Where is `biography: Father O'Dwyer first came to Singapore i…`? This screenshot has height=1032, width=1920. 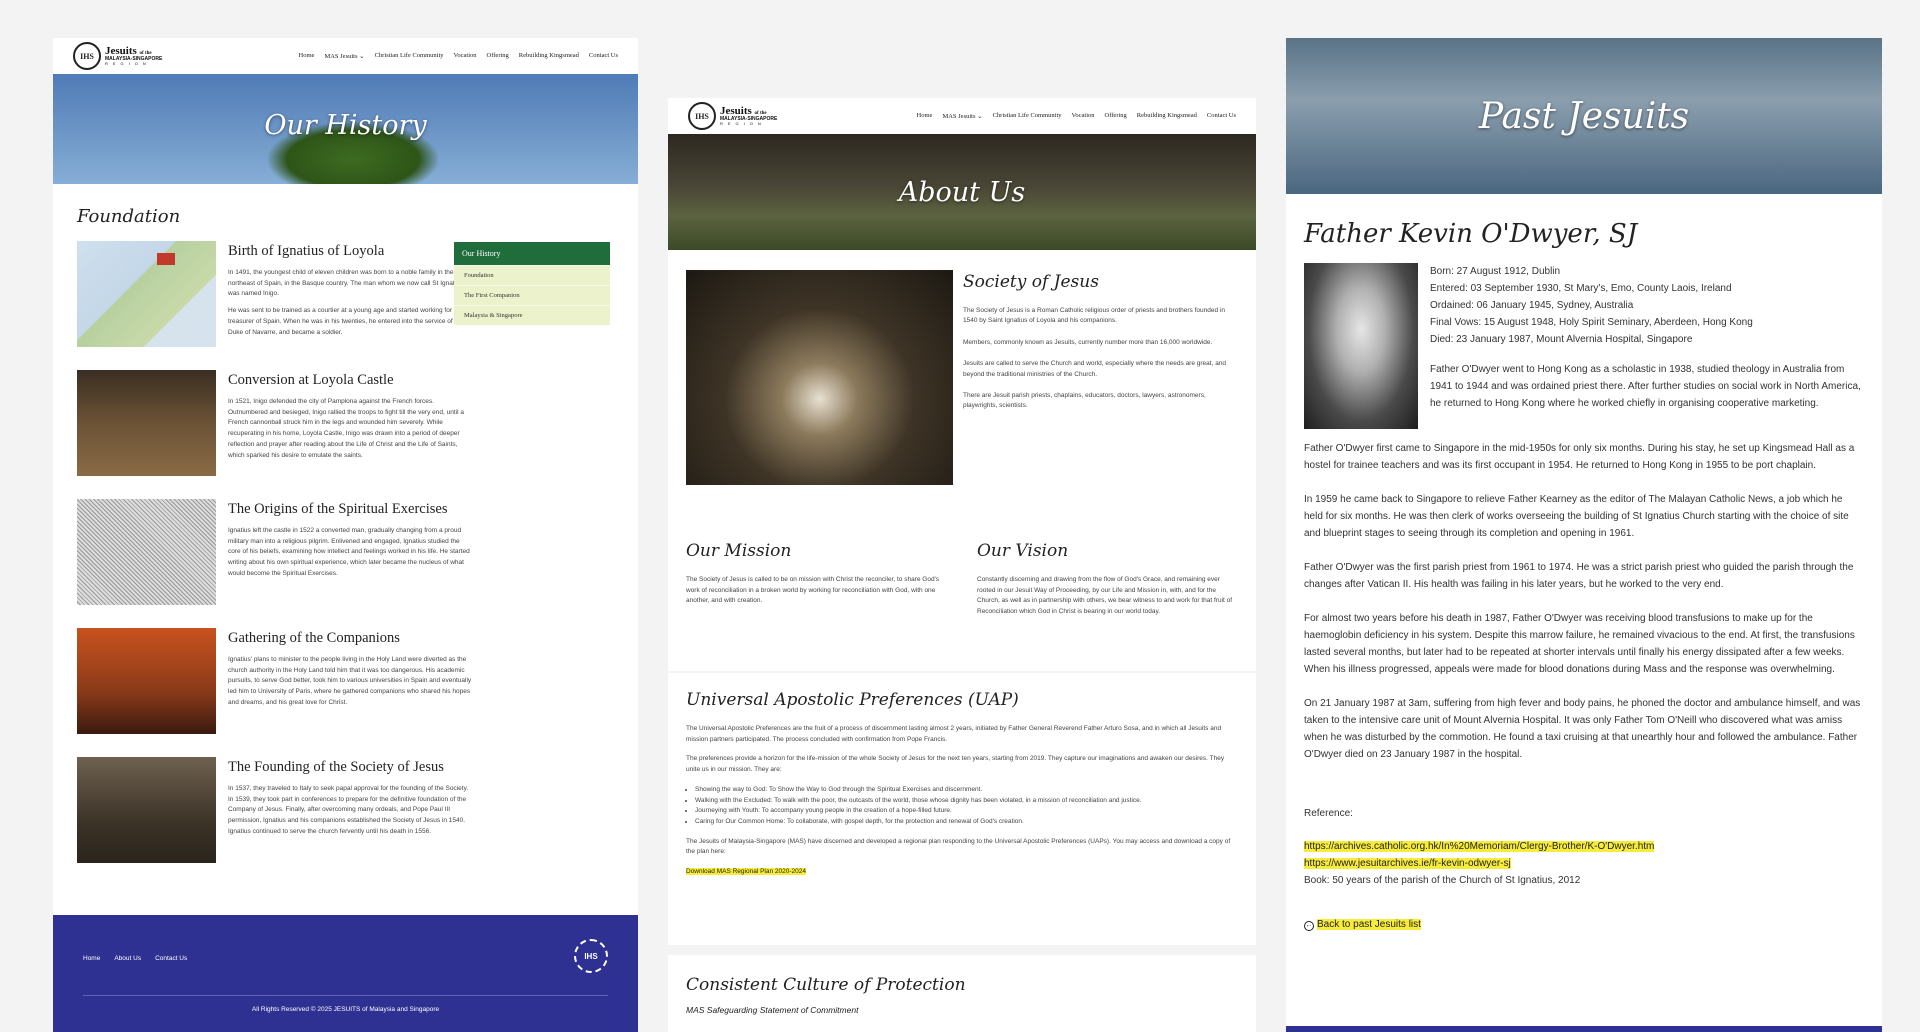
biography: Father O'Dwyer first came to Singapore i… is located at coordinates (1584, 601).